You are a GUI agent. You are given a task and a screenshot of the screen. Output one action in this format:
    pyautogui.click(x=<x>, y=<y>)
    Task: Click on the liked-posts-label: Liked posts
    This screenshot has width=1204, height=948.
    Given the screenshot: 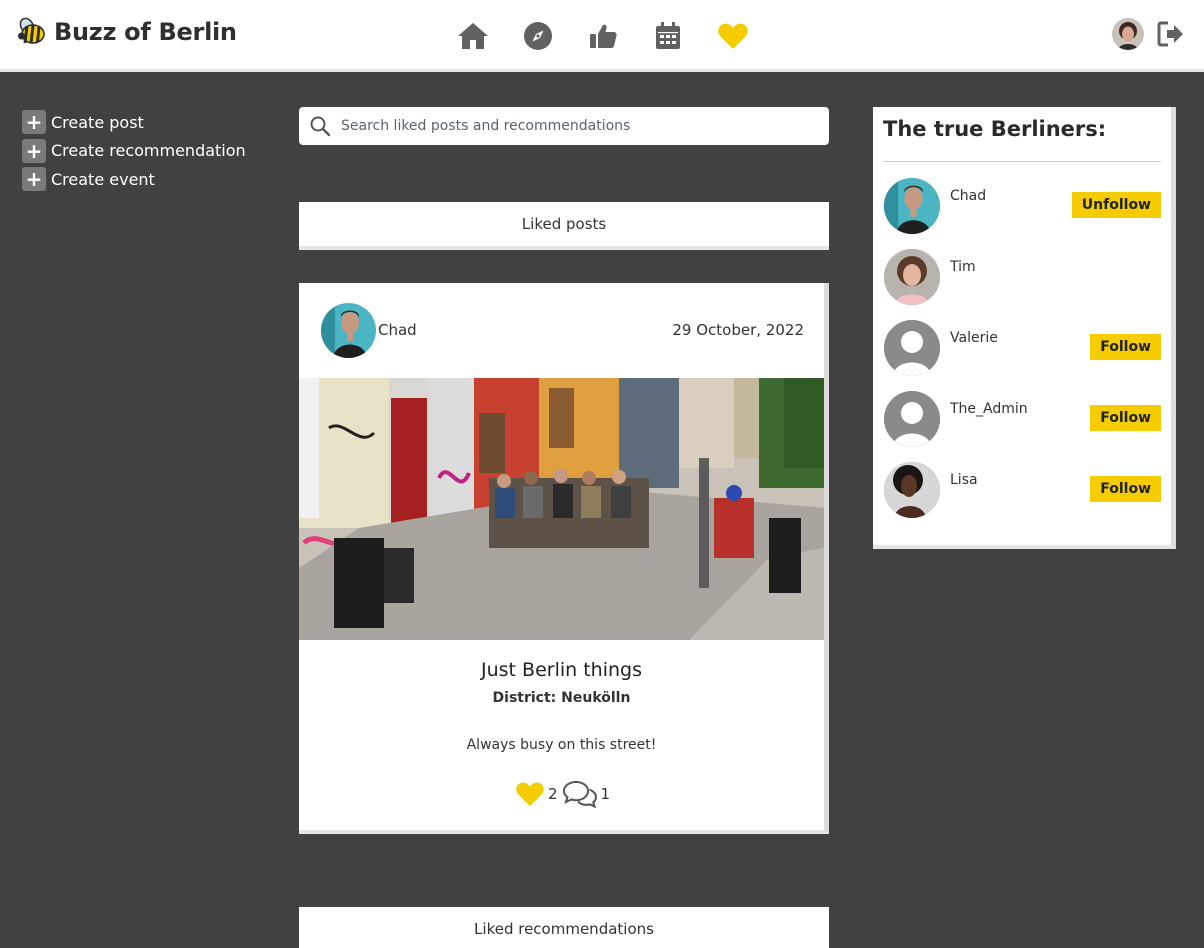 What is the action you would take?
    pyautogui.click(x=564, y=224)
    